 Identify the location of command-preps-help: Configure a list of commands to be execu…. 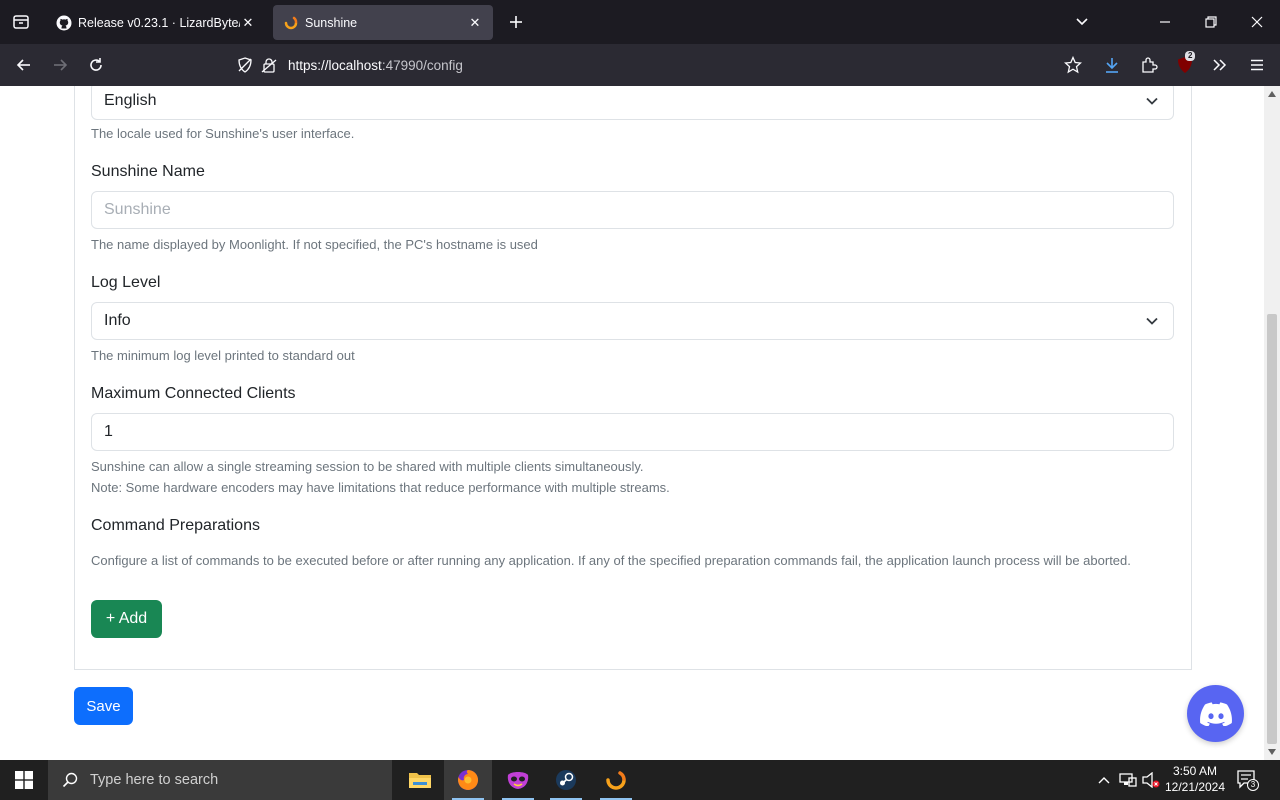
(611, 560).